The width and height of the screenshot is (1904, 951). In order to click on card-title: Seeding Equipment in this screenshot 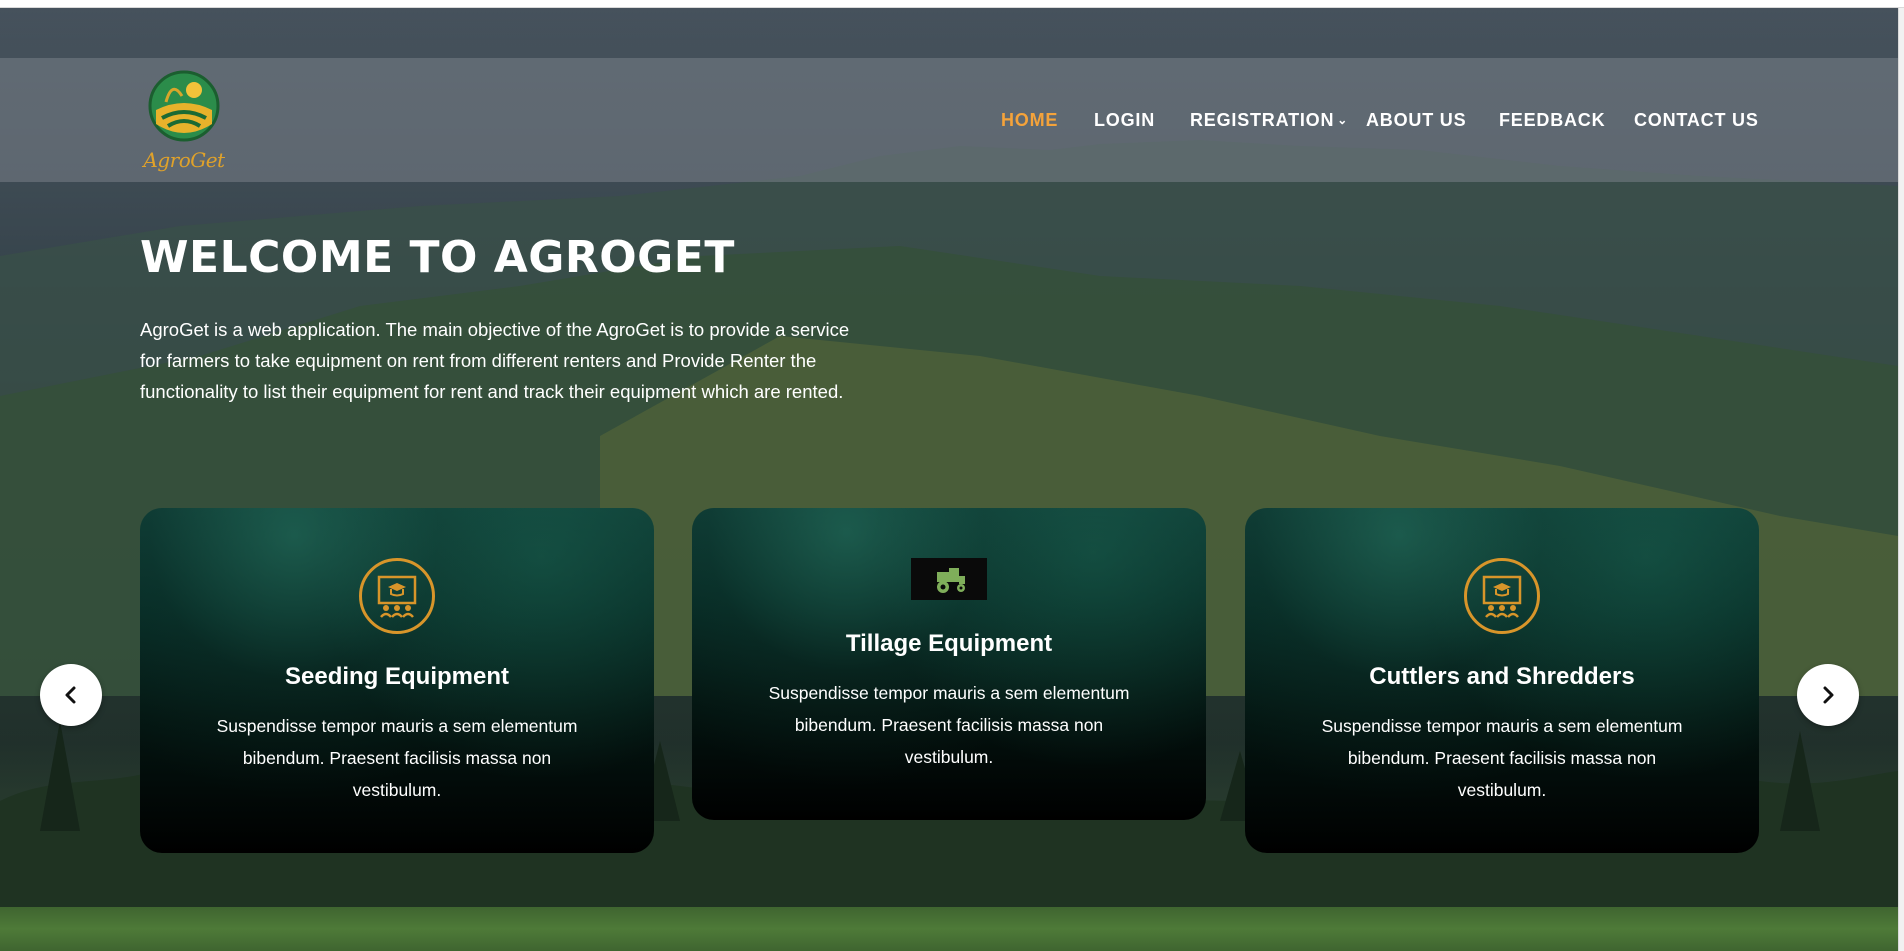, I will do `click(396, 676)`.